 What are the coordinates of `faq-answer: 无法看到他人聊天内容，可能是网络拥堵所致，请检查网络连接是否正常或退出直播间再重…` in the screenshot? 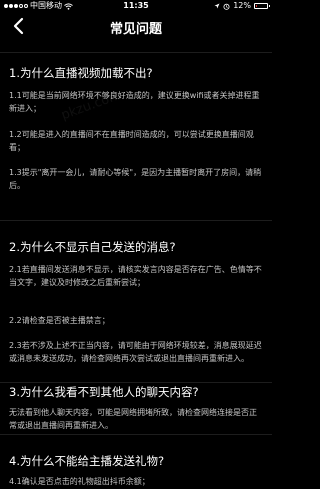 It's located at (133, 419).